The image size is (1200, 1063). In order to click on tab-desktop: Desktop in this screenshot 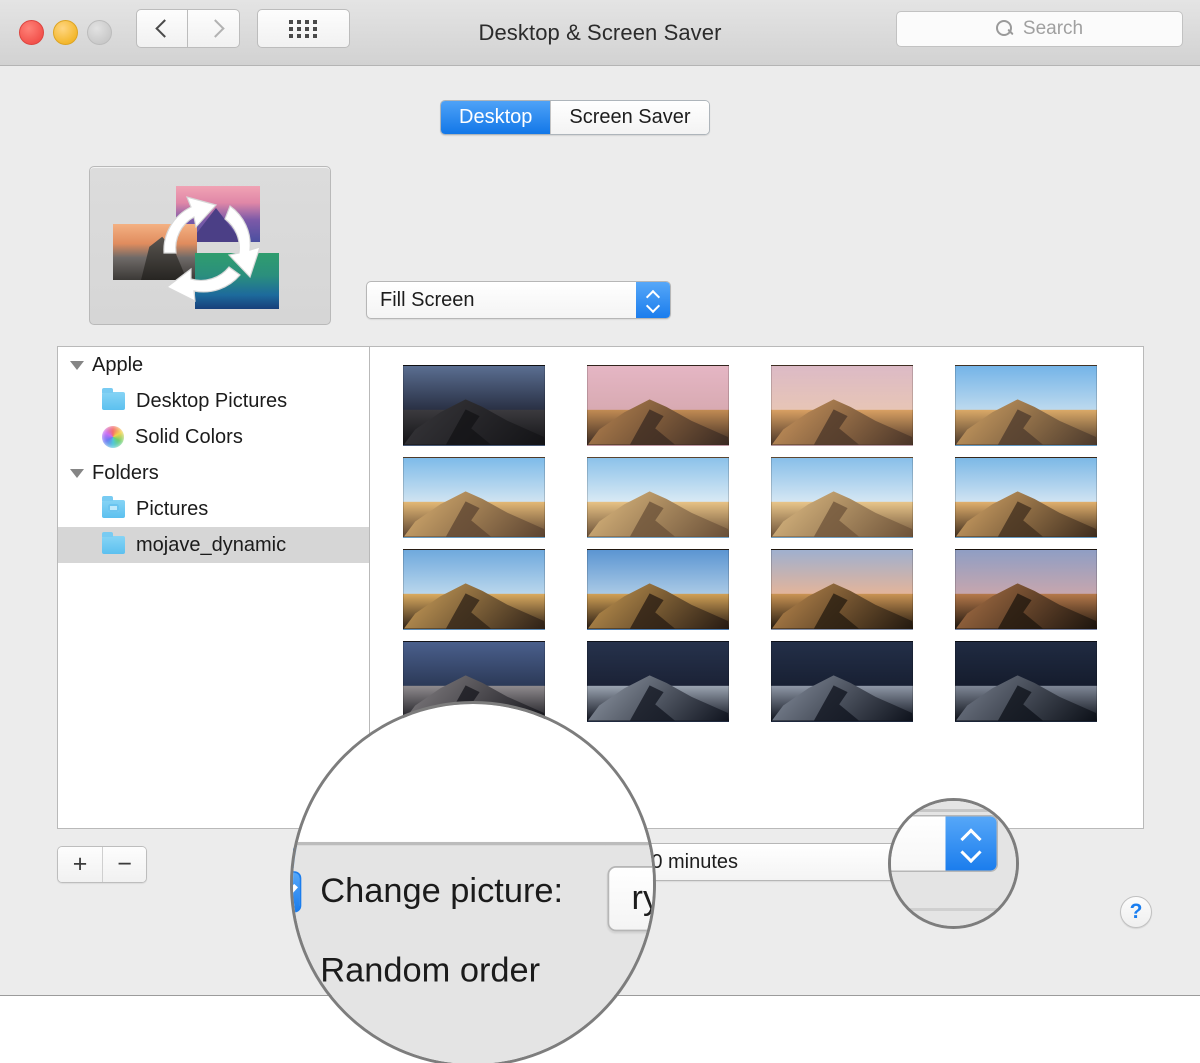, I will do `click(496, 117)`.